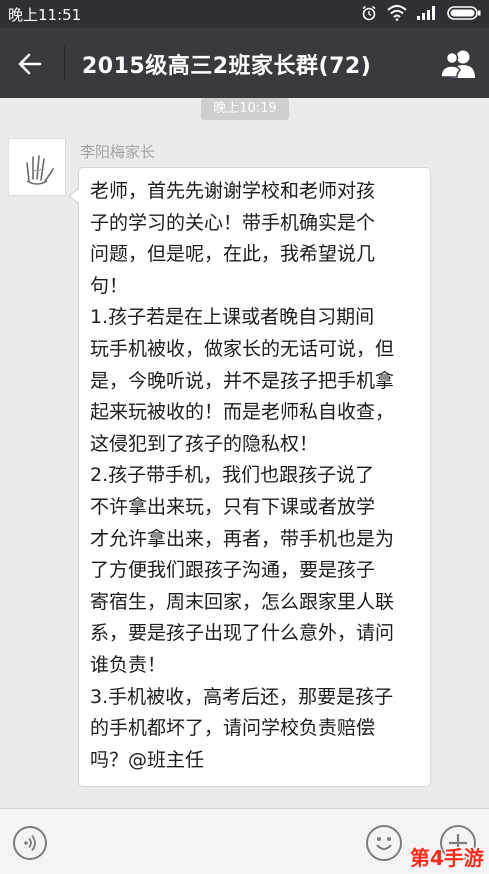 This screenshot has height=874, width=489. I want to click on message-line: 2.孩子带手机，我们也跟孩子说了, so click(232, 475).